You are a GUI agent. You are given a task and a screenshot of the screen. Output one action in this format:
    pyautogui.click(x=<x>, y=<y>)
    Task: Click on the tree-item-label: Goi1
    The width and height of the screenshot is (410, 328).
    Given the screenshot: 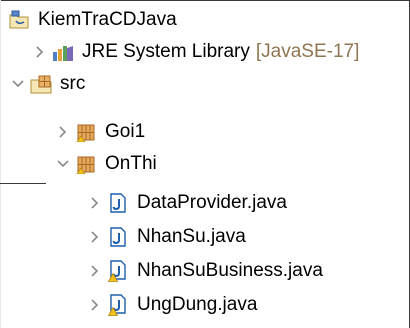 What is the action you would take?
    pyautogui.click(x=125, y=131)
    